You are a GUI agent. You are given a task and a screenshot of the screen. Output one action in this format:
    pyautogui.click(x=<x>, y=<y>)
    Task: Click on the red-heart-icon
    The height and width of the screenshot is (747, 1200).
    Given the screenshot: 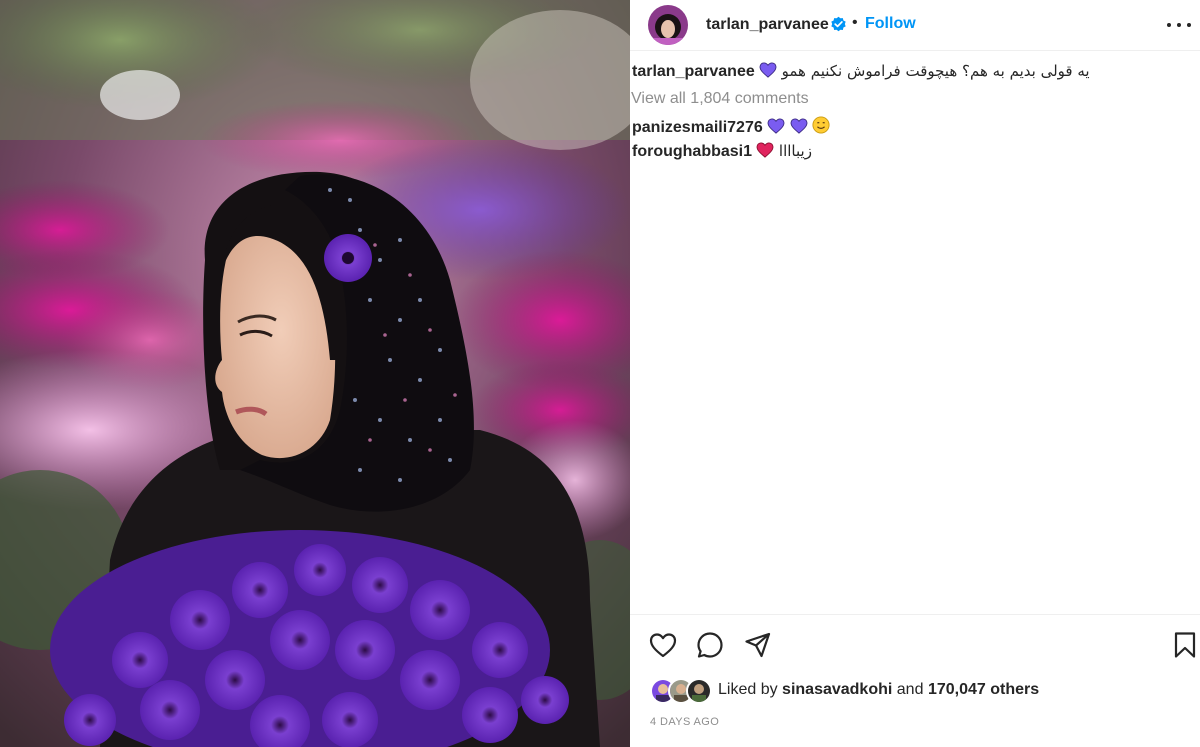 What is the action you would take?
    pyautogui.click(x=765, y=150)
    